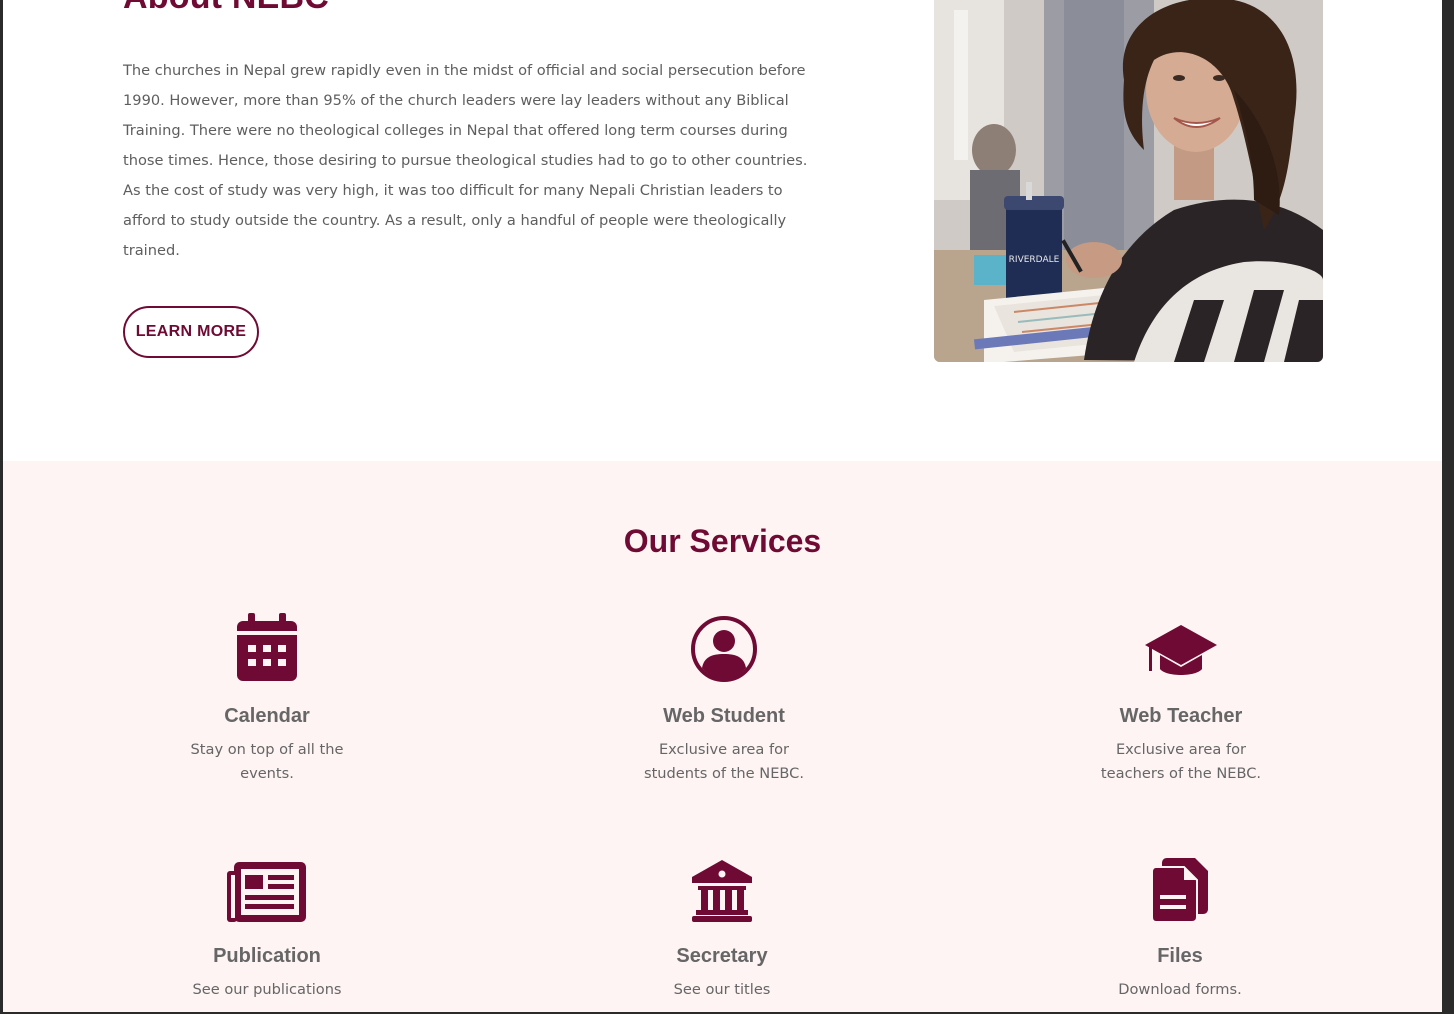  I want to click on service-name: Secretary, so click(722, 956).